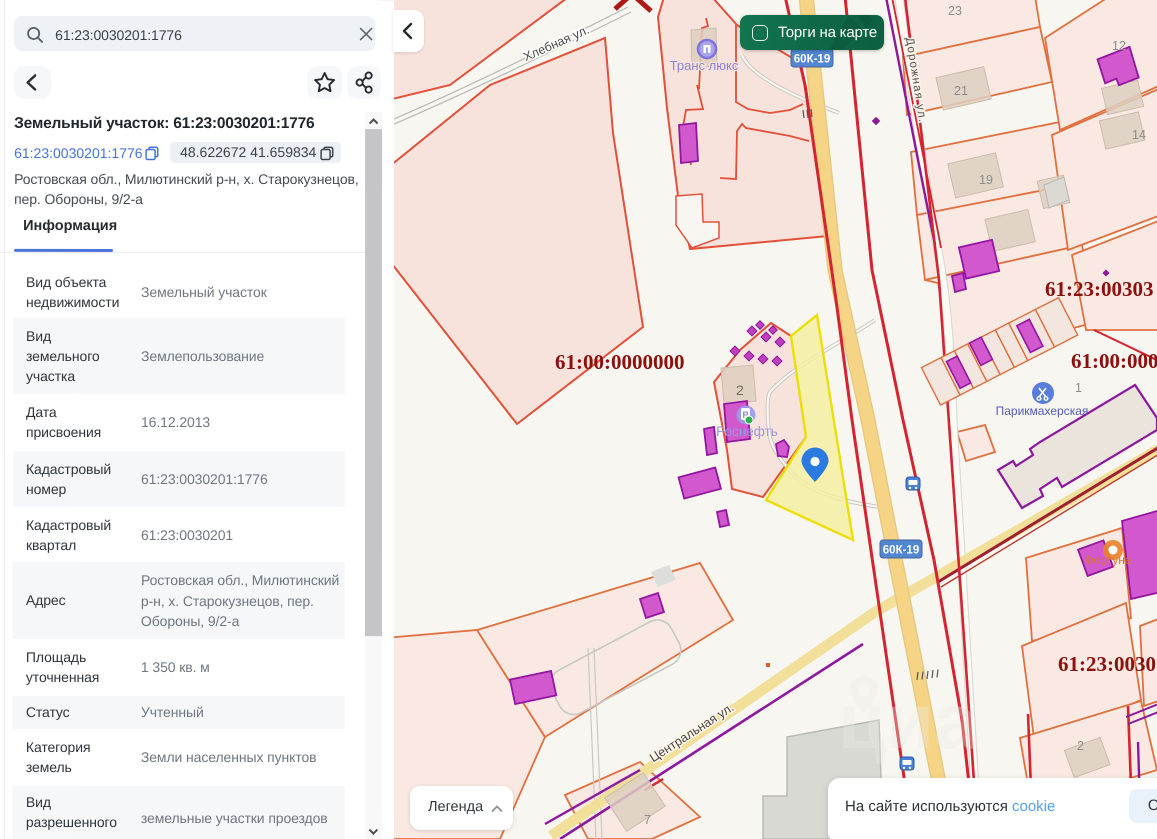 Image resolution: width=1157 pixels, height=839 pixels. What do you see at coordinates (1119, 46) in the screenshot?
I see `svg-text: 12` at bounding box center [1119, 46].